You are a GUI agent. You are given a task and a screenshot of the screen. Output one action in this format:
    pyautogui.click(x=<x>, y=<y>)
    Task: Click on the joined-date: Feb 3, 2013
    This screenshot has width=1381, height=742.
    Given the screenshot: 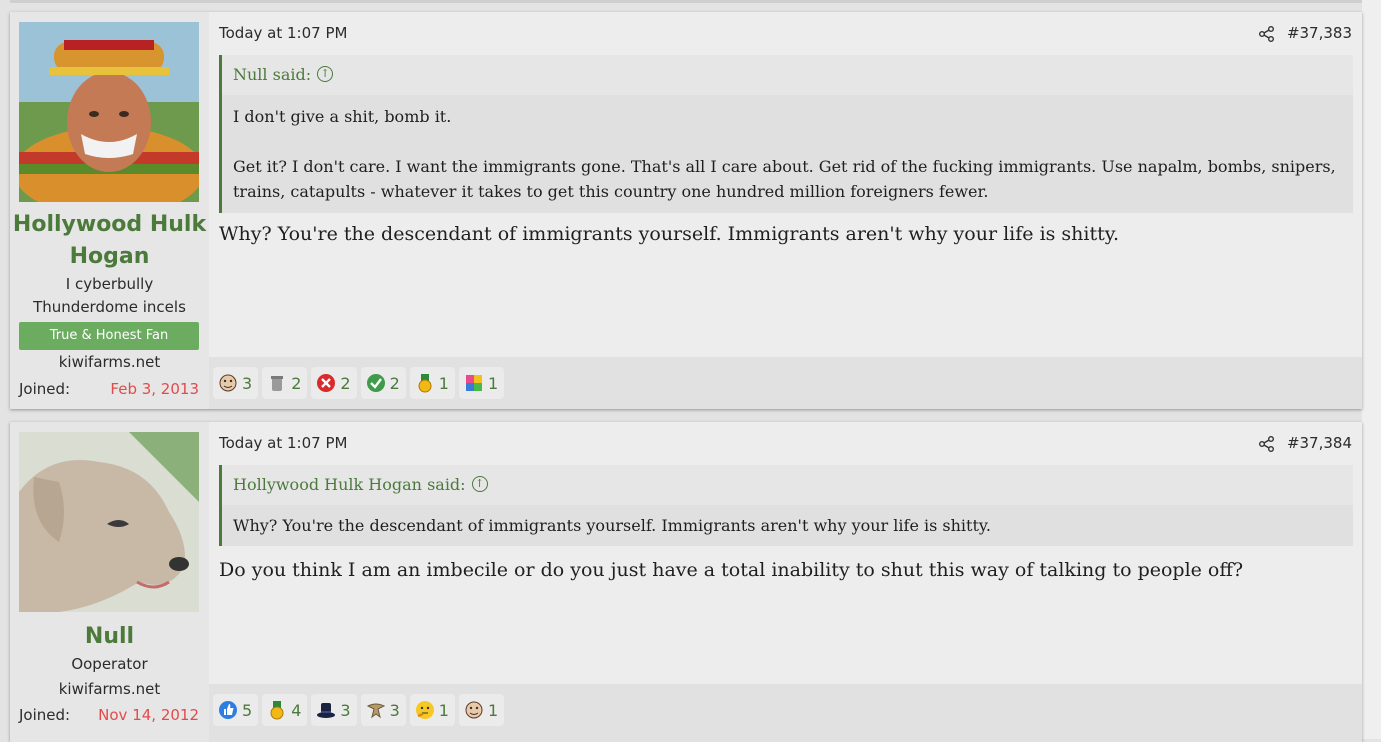 What is the action you would take?
    pyautogui.click(x=154, y=389)
    